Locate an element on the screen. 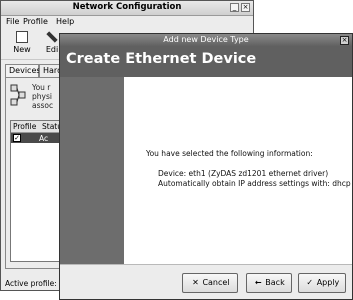 Image resolution: width=353 pixels, height=300 pixels. window-titlebar: Network Configuration _ × is located at coordinates (127, 8).